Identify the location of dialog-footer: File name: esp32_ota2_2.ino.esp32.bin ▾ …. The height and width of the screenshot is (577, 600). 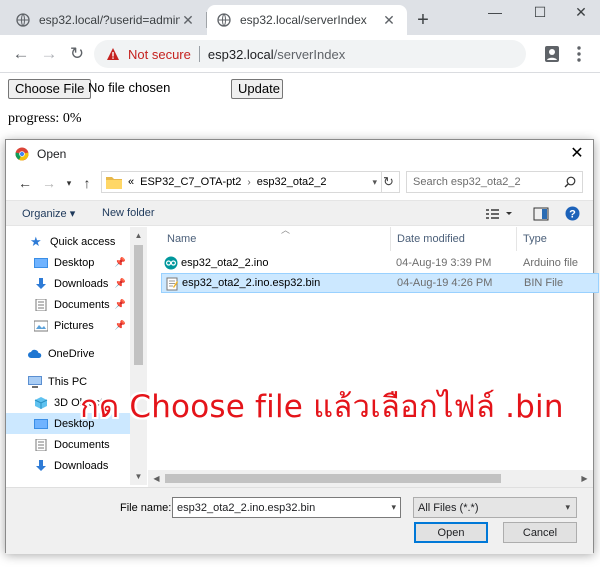
(299, 520).